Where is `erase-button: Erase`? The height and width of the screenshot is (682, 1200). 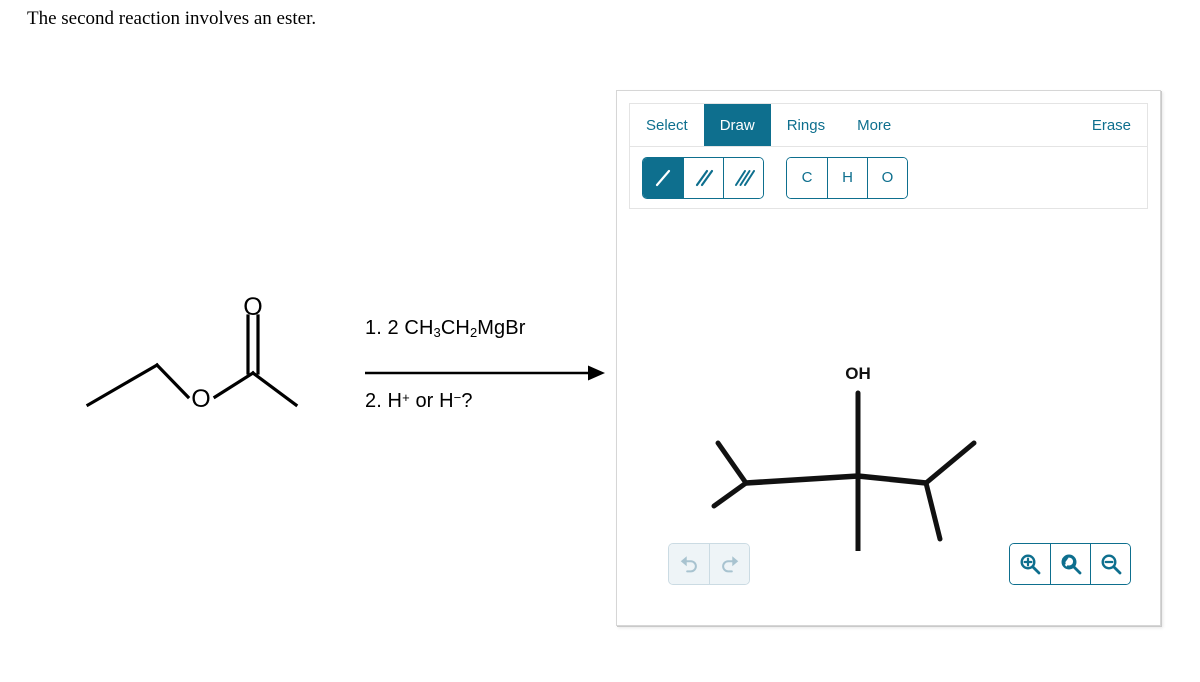 erase-button: Erase is located at coordinates (1111, 125).